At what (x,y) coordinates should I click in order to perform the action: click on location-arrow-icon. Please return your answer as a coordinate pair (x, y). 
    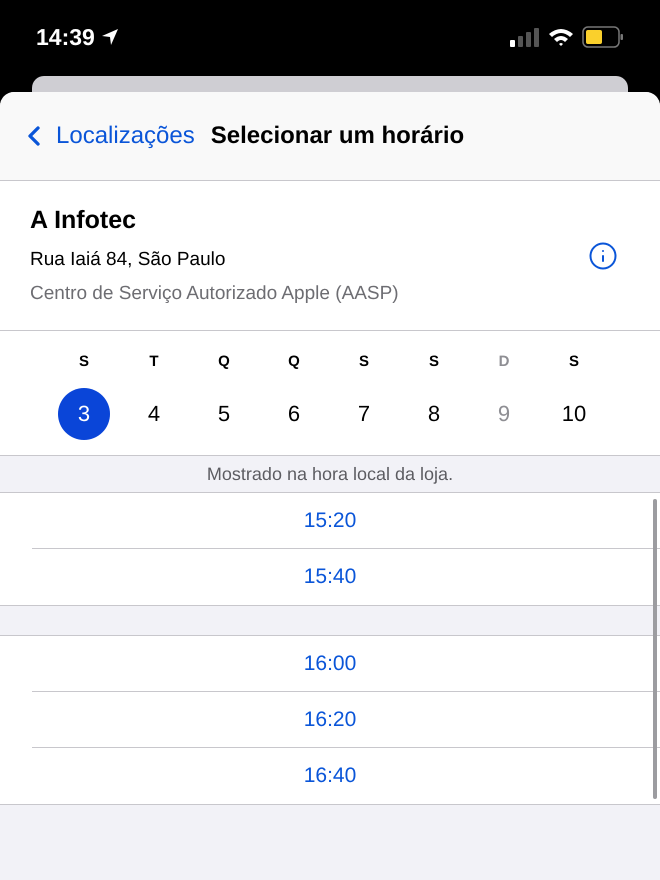
    Looking at the image, I should click on (109, 37).